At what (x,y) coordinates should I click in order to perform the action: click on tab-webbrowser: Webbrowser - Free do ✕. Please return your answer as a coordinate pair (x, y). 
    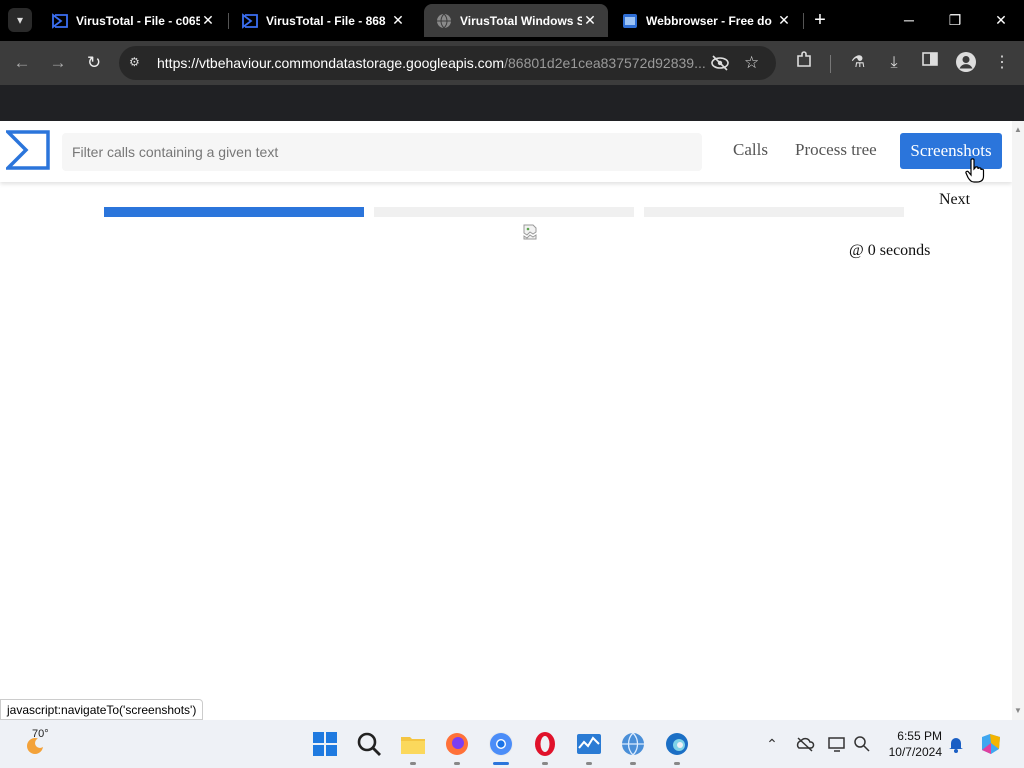
    Looking at the image, I should click on (706, 20).